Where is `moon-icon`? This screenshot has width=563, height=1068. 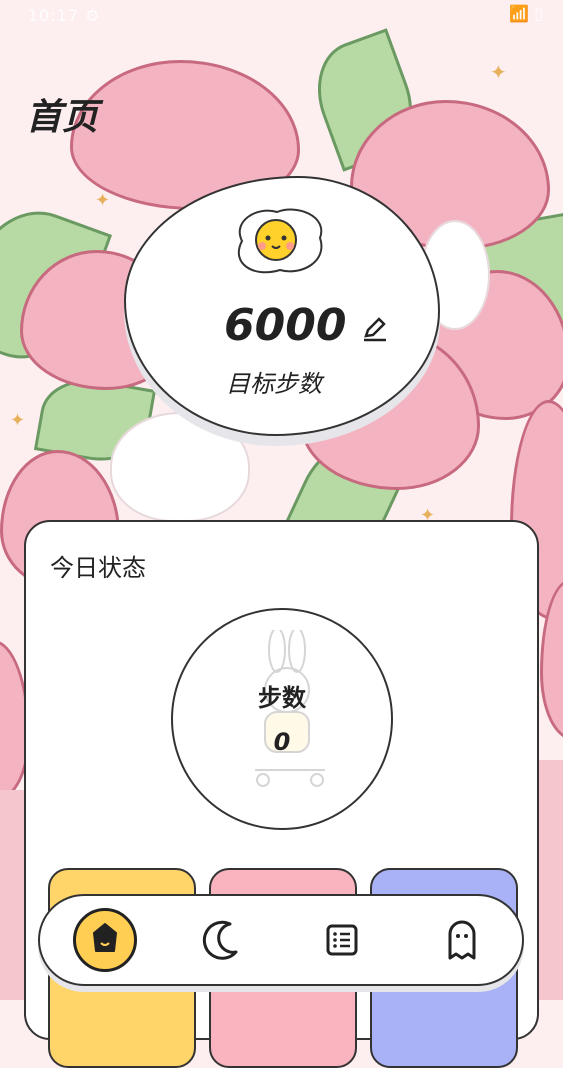
moon-icon is located at coordinates (220, 940).